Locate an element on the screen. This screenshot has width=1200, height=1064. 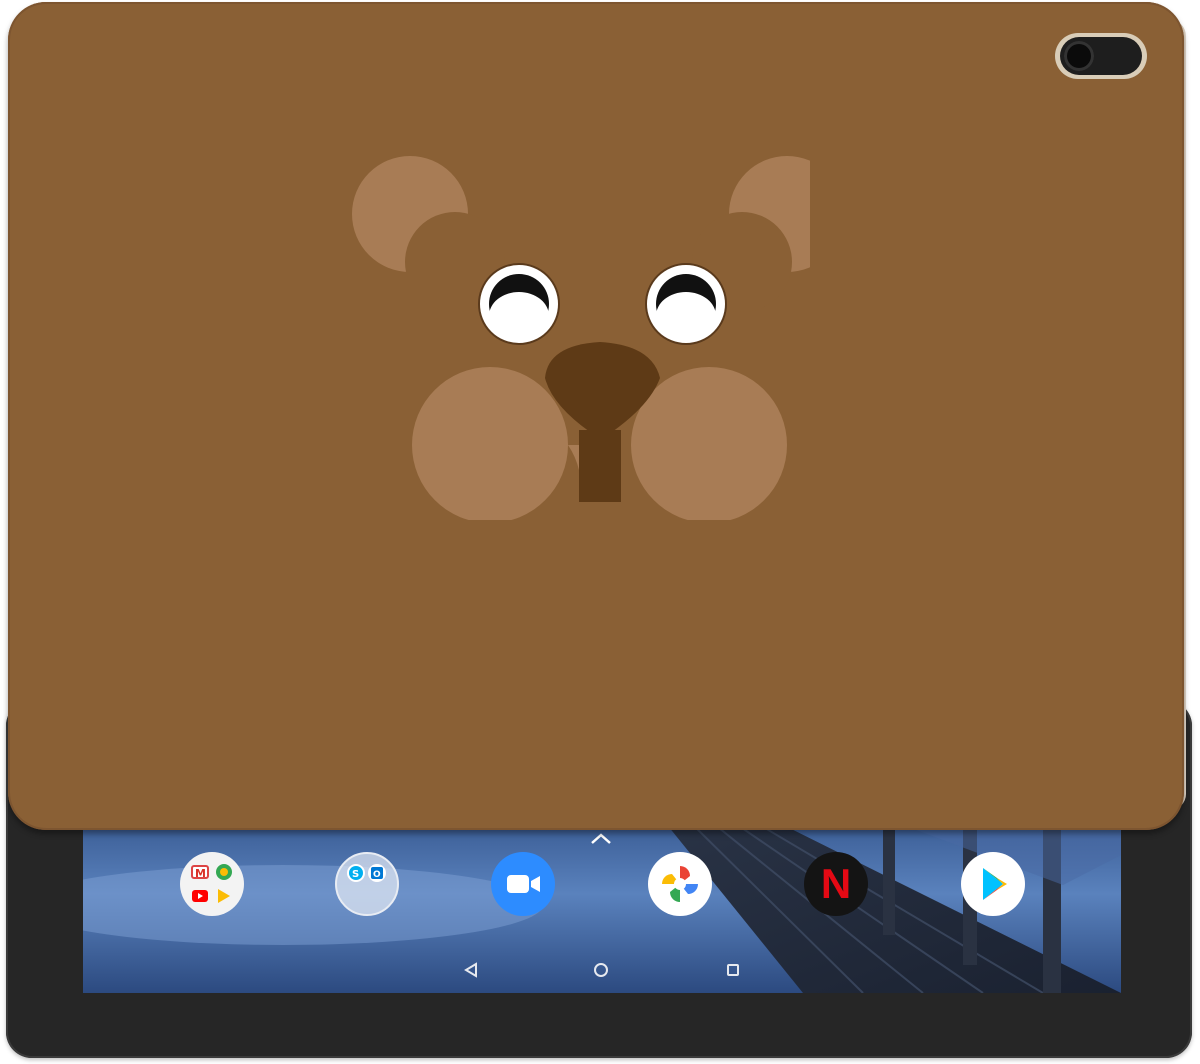
netflix-letter: N is located at coordinates (836, 883).